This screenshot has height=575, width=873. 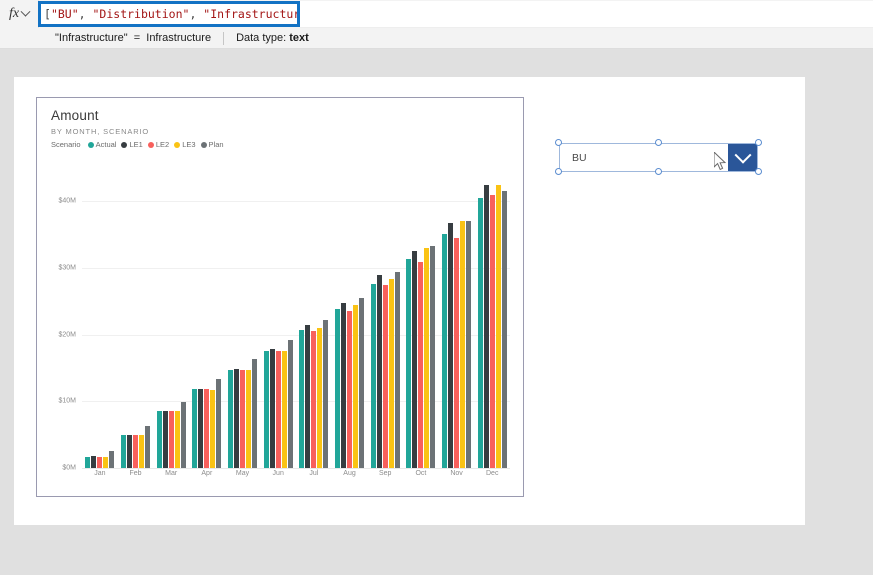 I want to click on legend-item-label: Plan, so click(x=216, y=144).